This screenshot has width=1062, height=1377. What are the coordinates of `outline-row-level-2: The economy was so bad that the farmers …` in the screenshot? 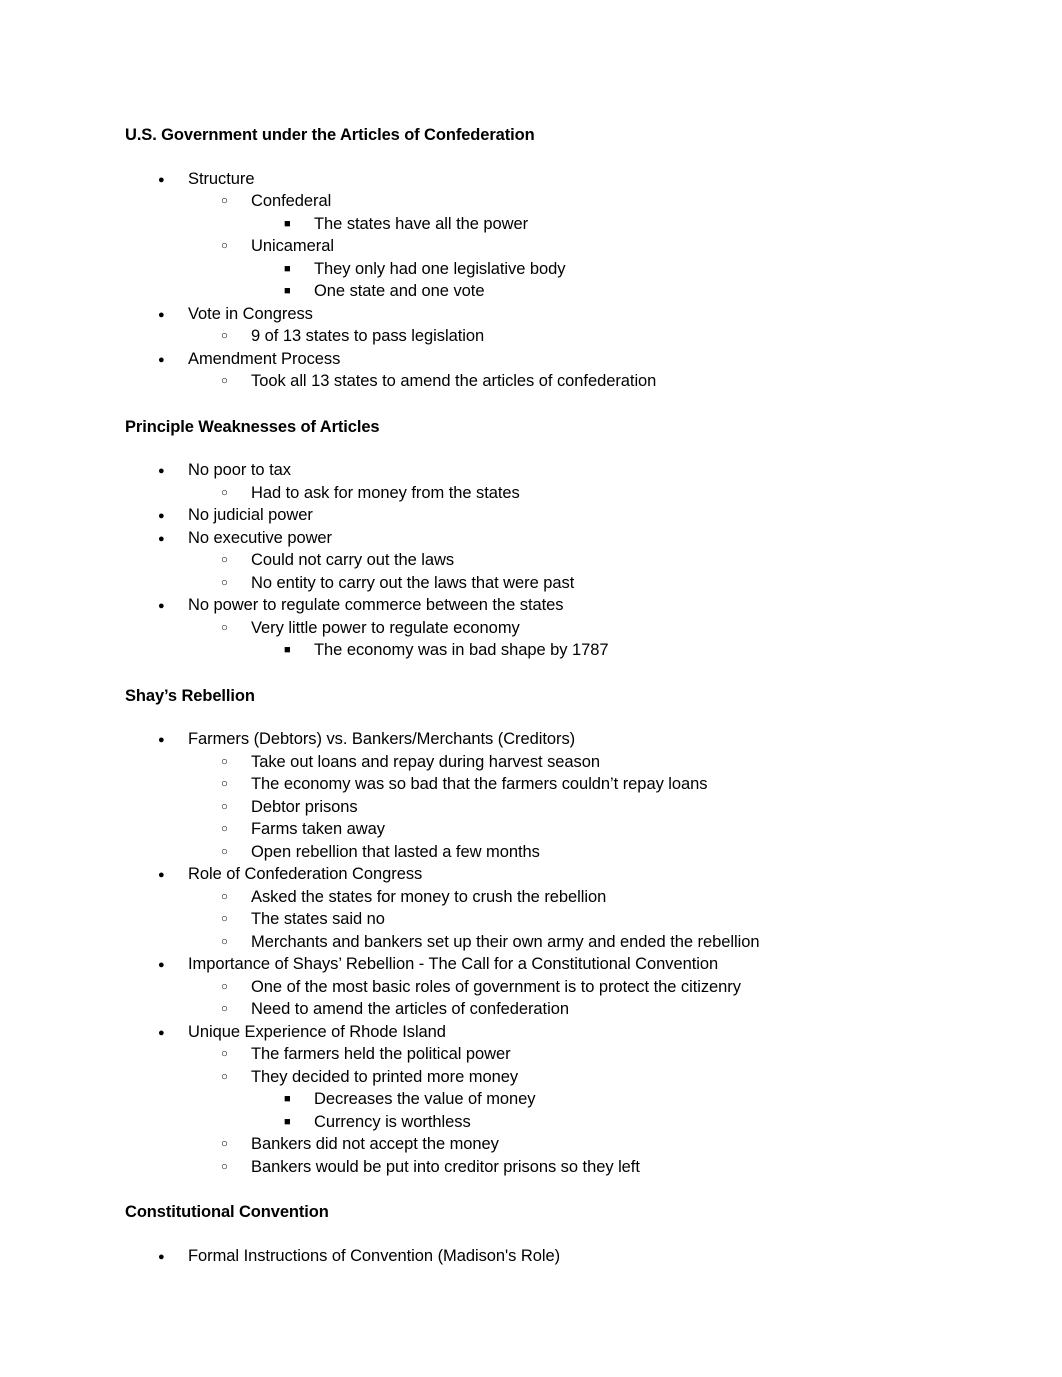 It's located at (535, 784).